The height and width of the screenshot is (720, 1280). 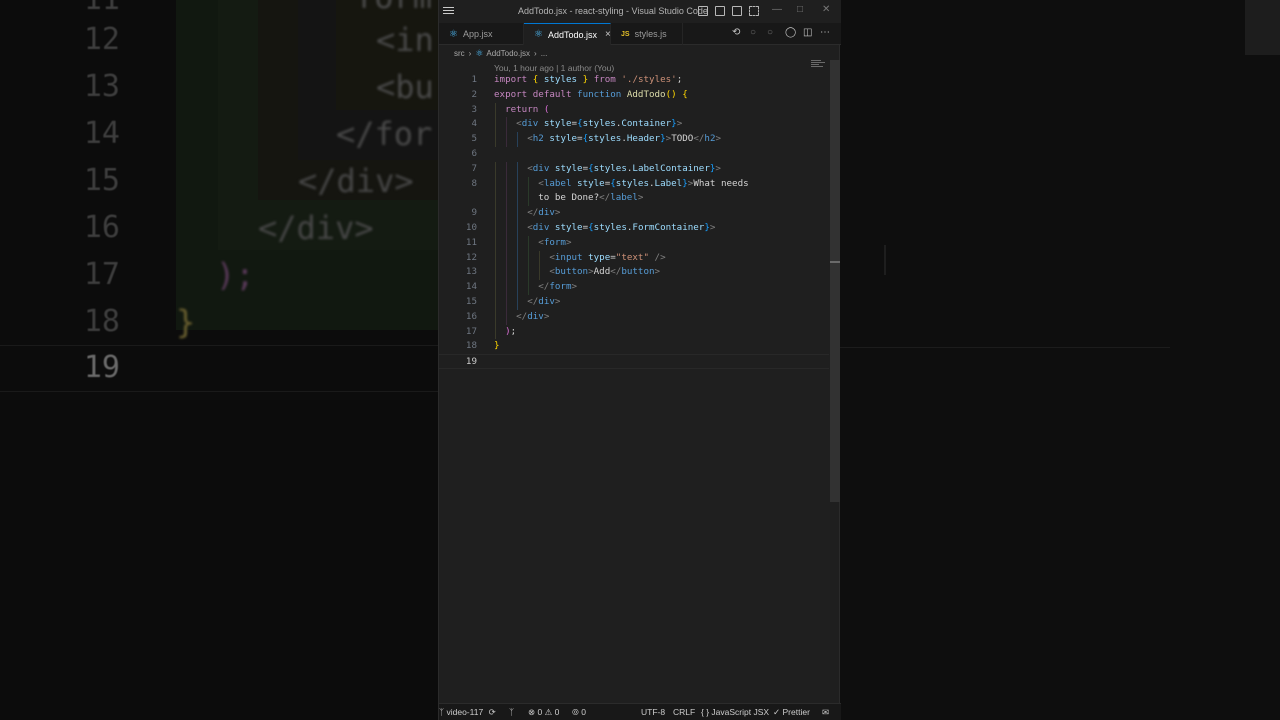 What do you see at coordinates (544, 301) in the screenshot?
I see `code-text: </div>` at bounding box center [544, 301].